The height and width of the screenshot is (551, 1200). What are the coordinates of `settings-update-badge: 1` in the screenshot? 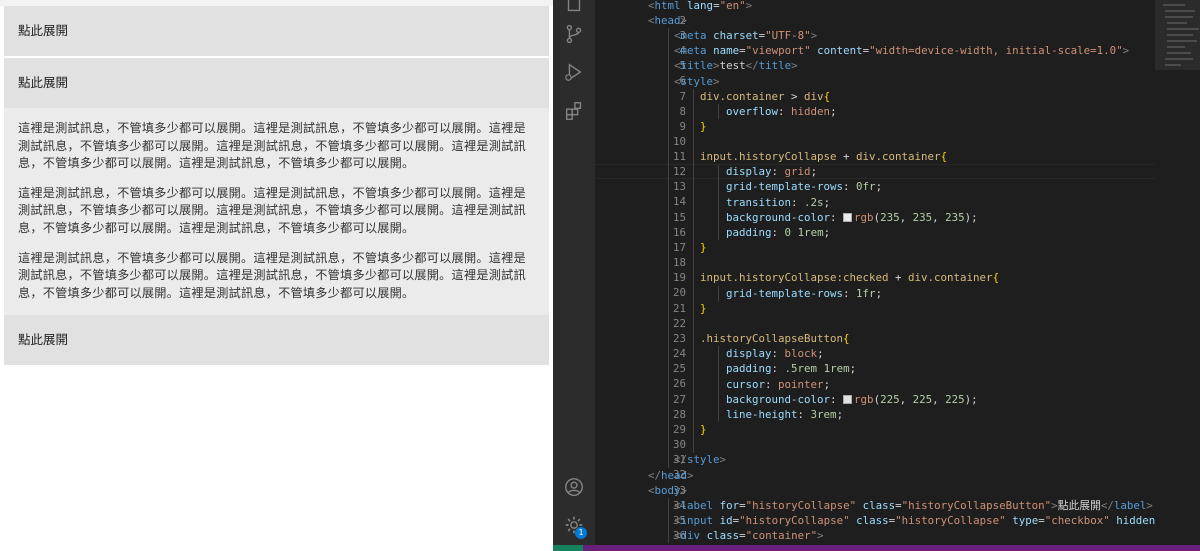 It's located at (581, 533).